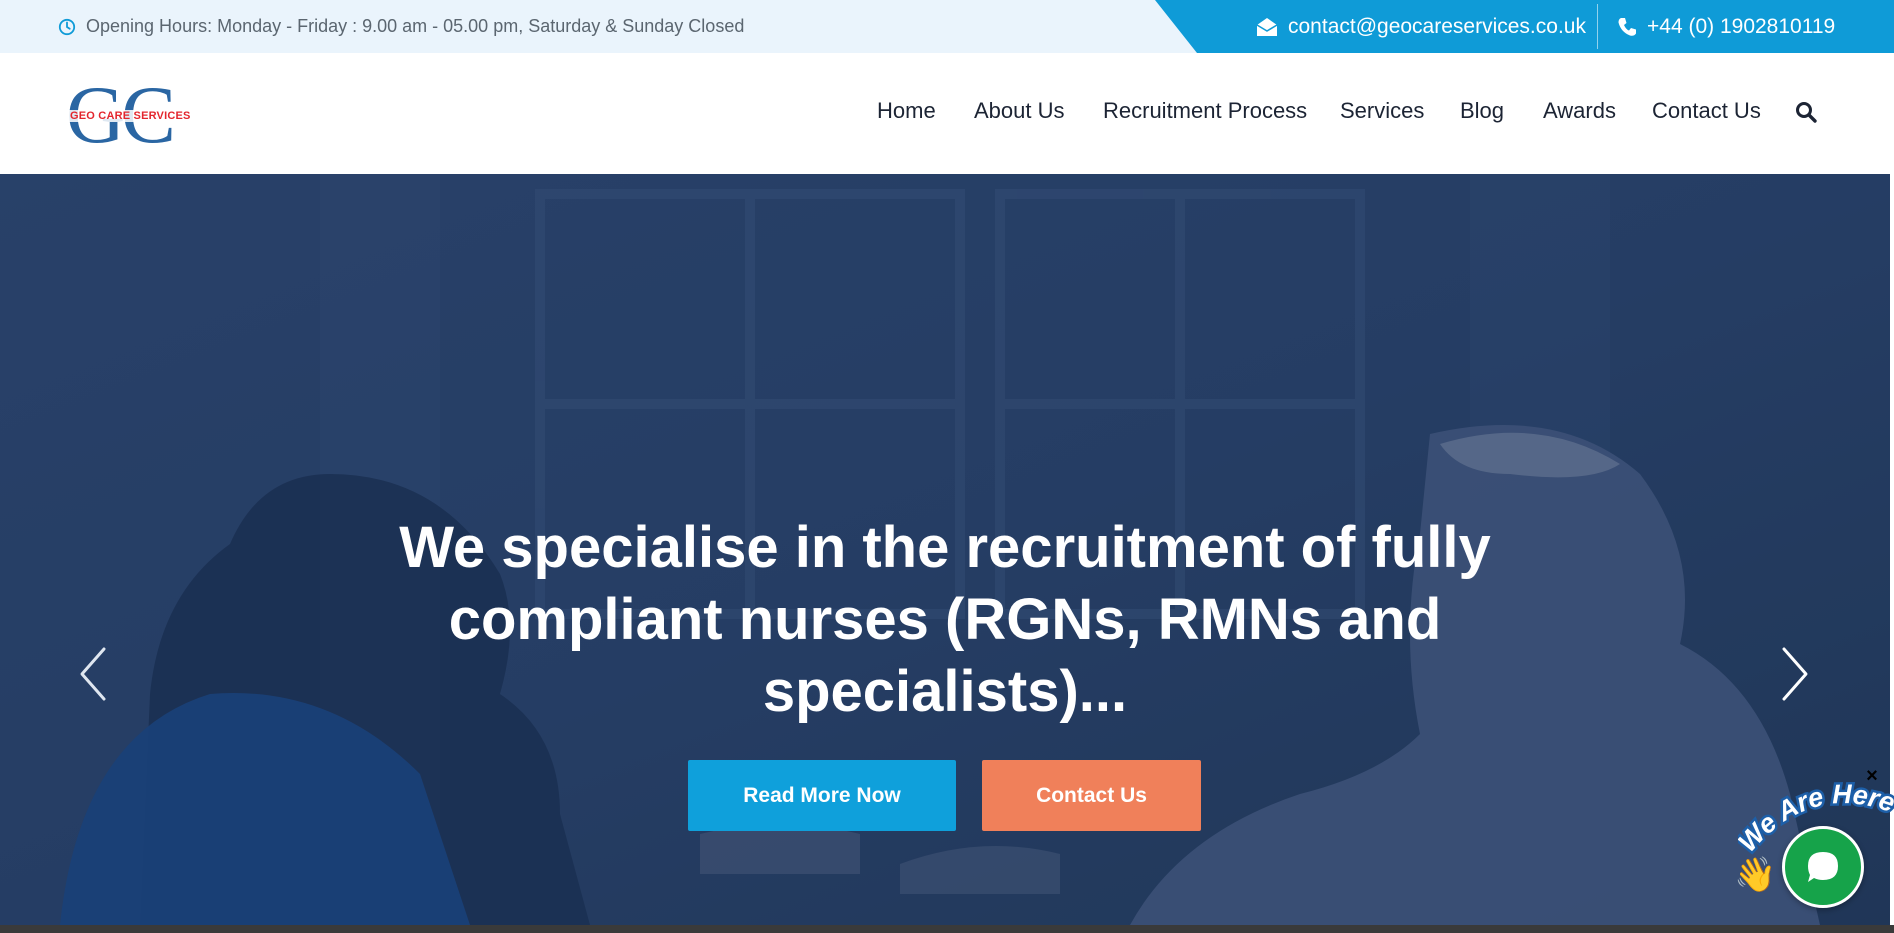  Describe the element at coordinates (1741, 27) in the screenshot. I see `phone-text: +44 (0) 1902810119` at that location.